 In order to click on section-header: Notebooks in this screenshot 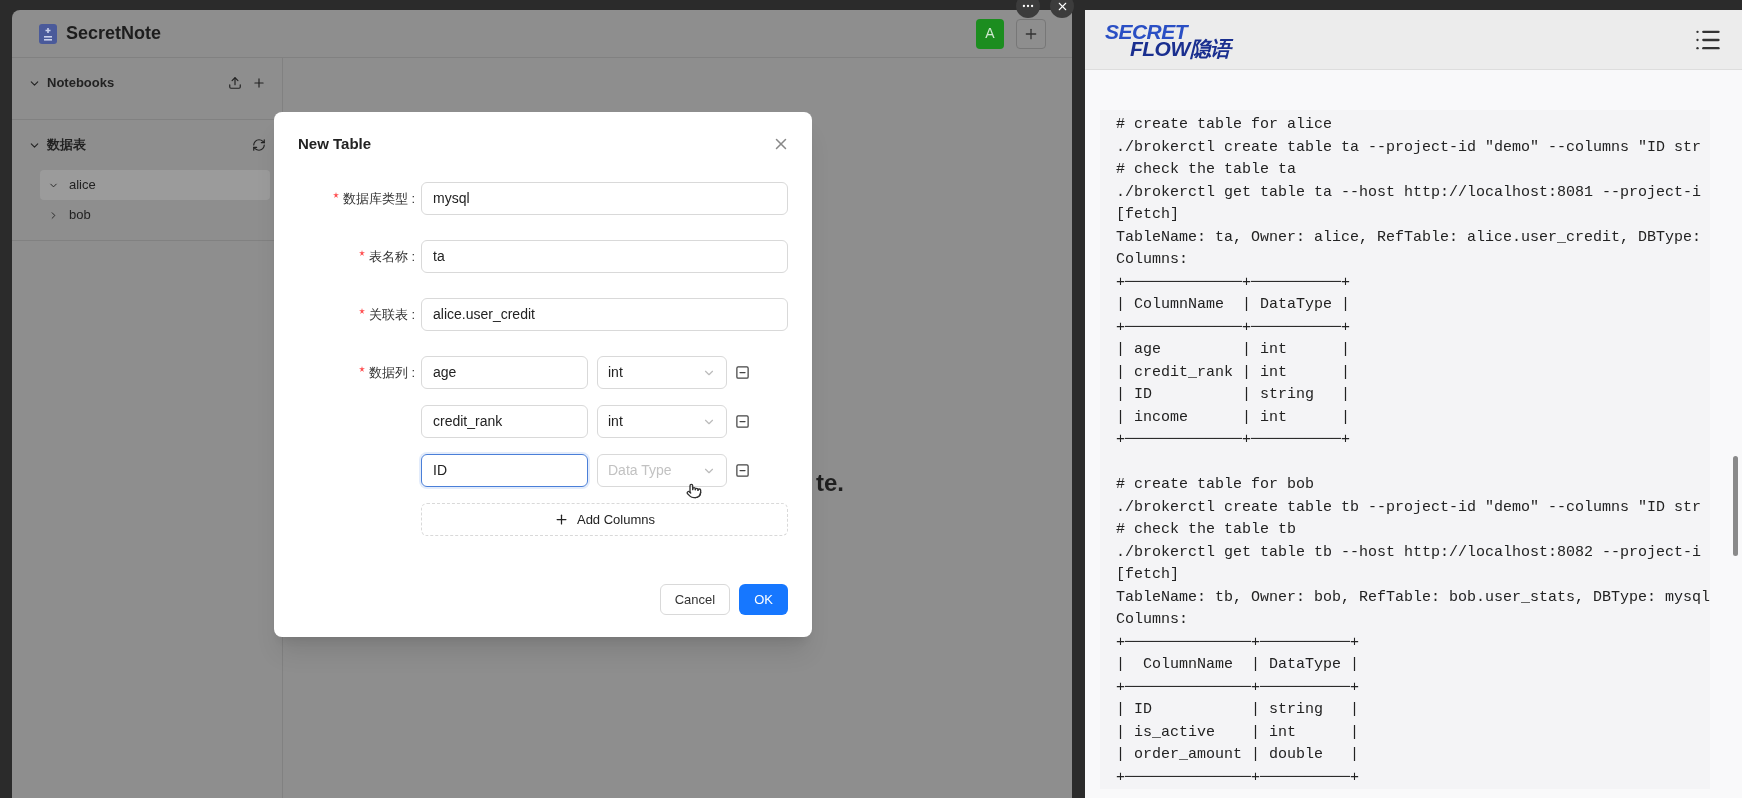, I will do `click(71, 83)`.